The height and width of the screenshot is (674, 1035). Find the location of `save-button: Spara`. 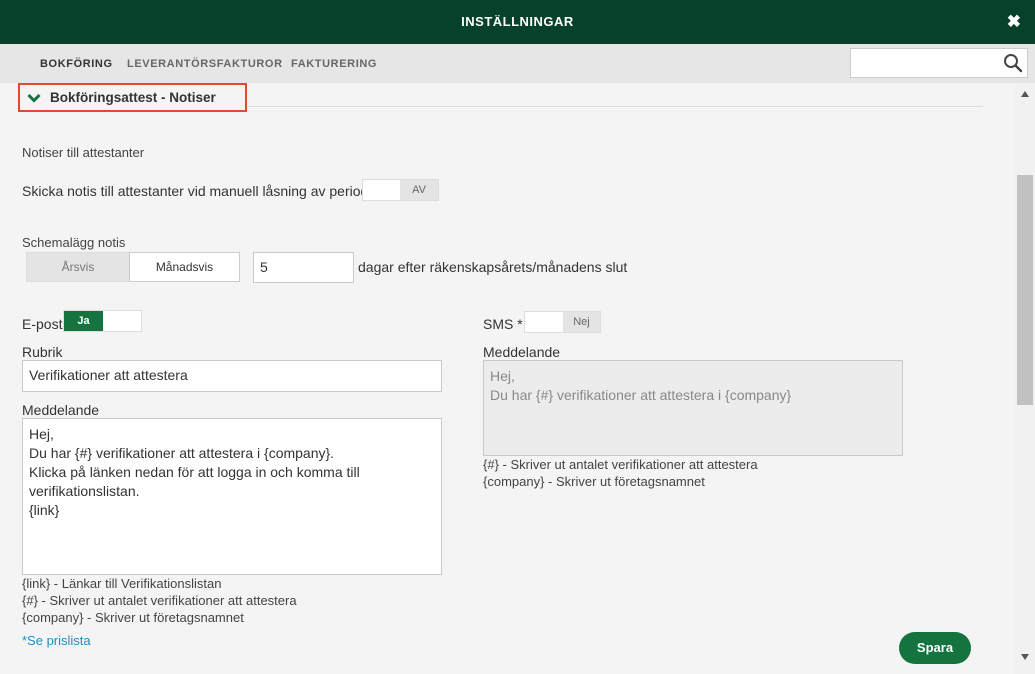

save-button: Spara is located at coordinates (935, 648).